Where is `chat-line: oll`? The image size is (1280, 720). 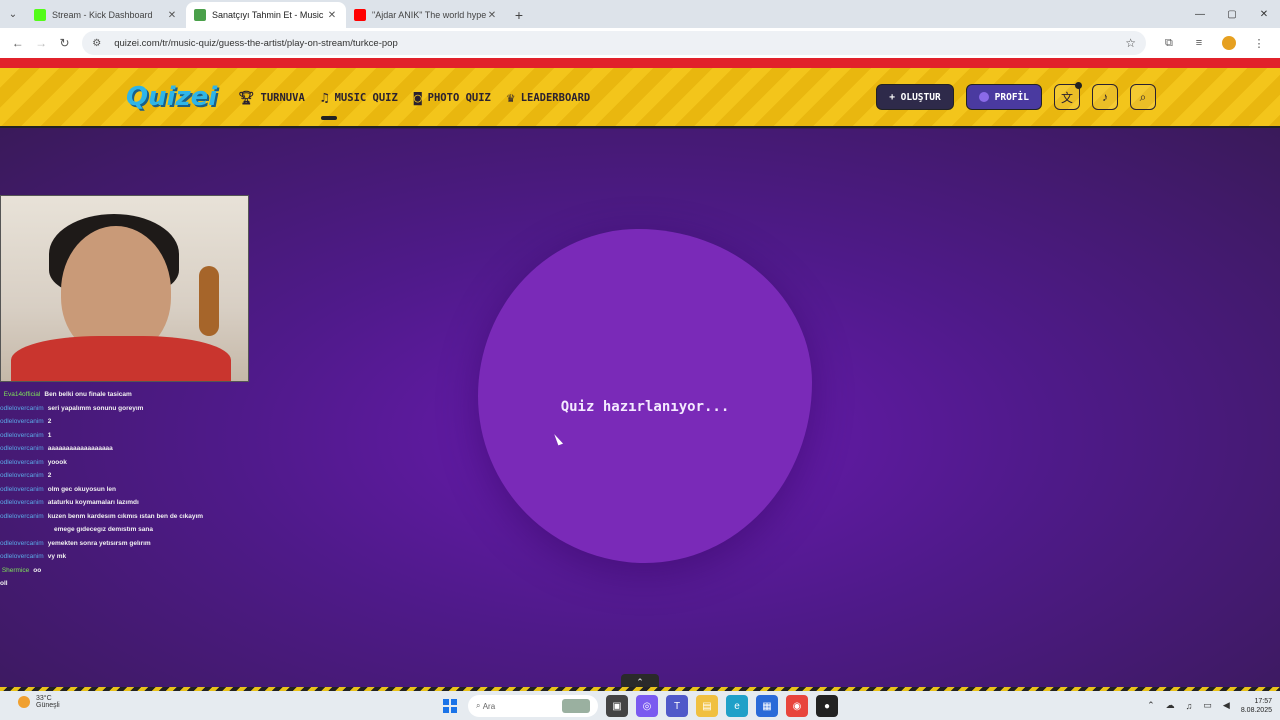
chat-line: oll is located at coordinates (4, 583).